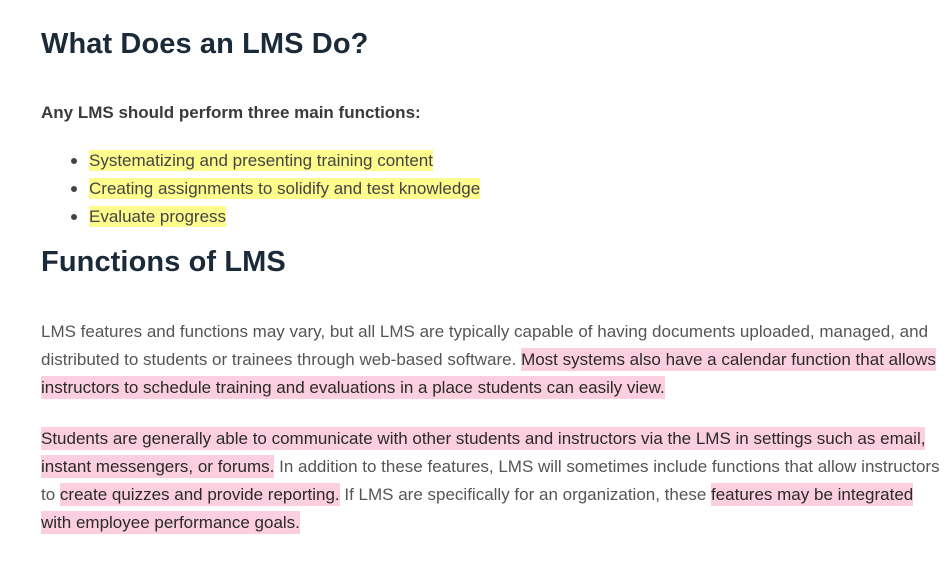 The height and width of the screenshot is (561, 946). Describe the element at coordinates (163, 262) in the screenshot. I see `section-heading-functions-of-lms: Functions of LMS` at that location.